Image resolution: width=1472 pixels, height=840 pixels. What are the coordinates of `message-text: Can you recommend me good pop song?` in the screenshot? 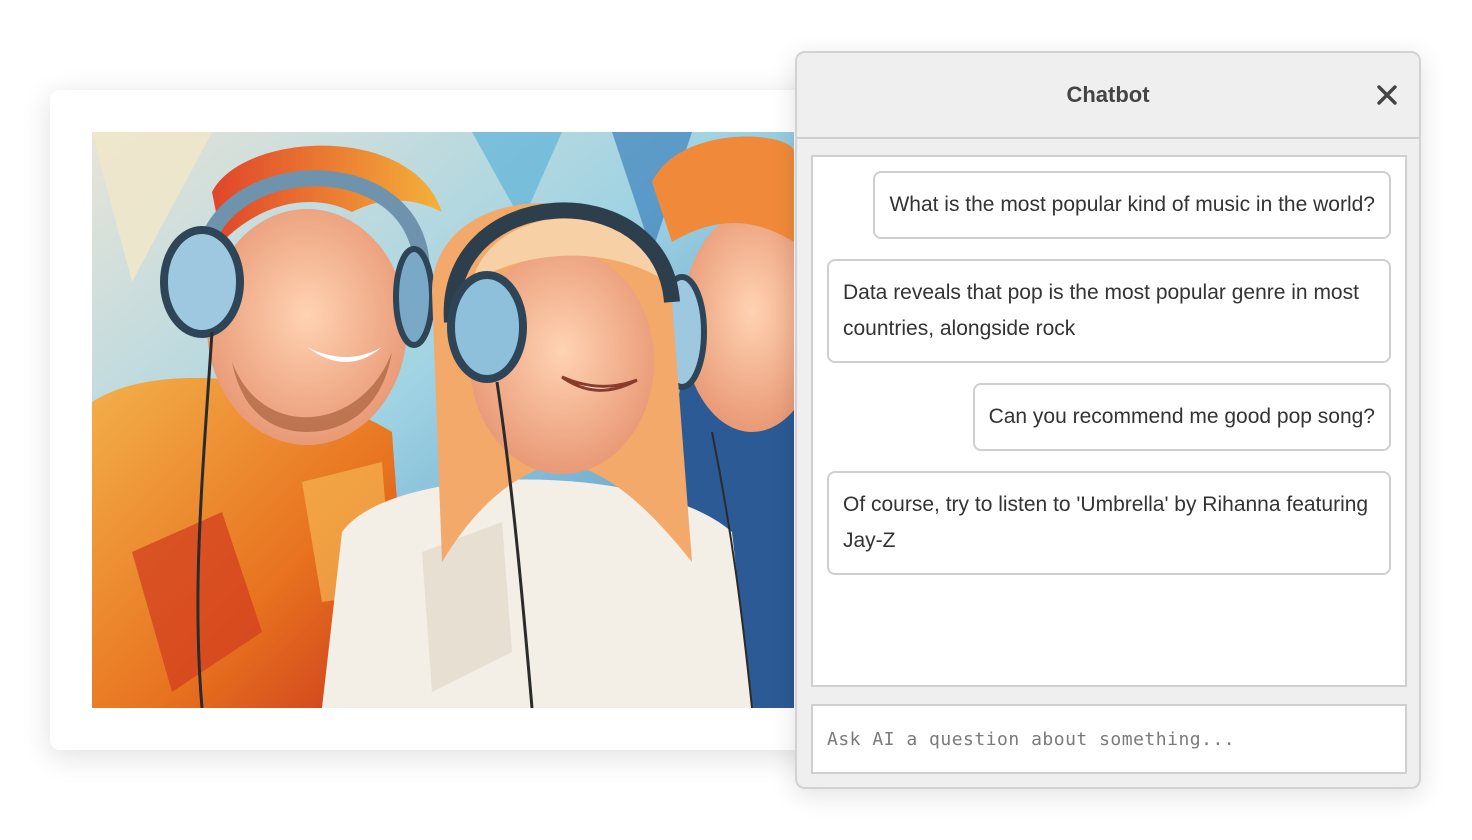 It's located at (1181, 416).